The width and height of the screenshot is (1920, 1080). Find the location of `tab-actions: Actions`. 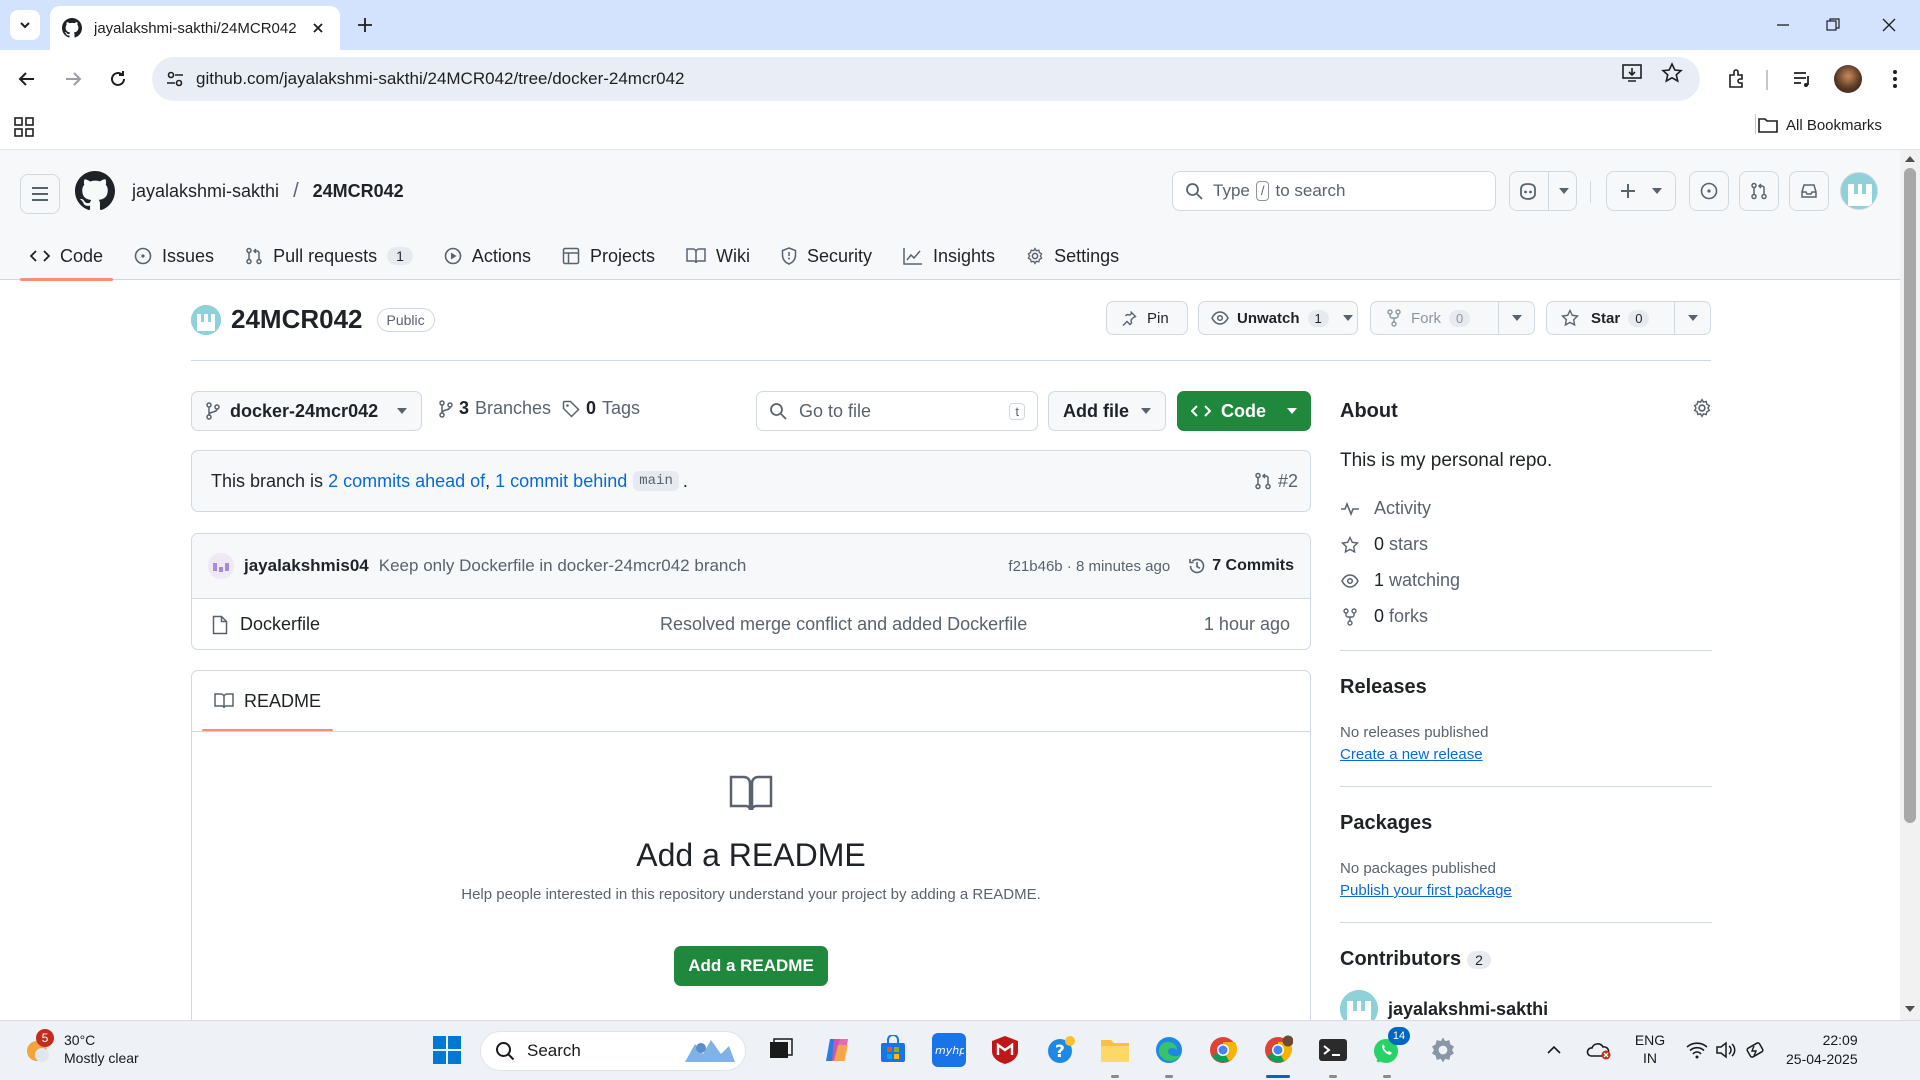

tab-actions: Actions is located at coordinates (487, 256).